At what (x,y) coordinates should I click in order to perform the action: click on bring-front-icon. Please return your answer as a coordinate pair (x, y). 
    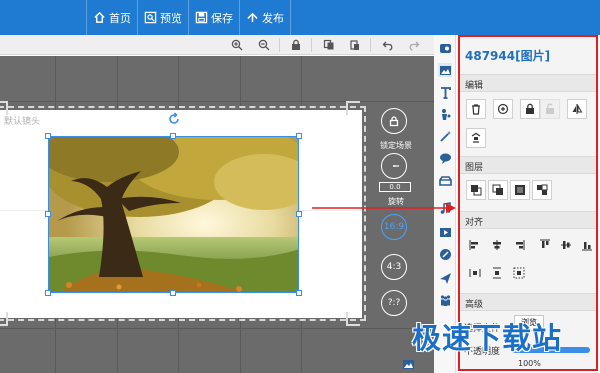
    Looking at the image, I should click on (476, 190).